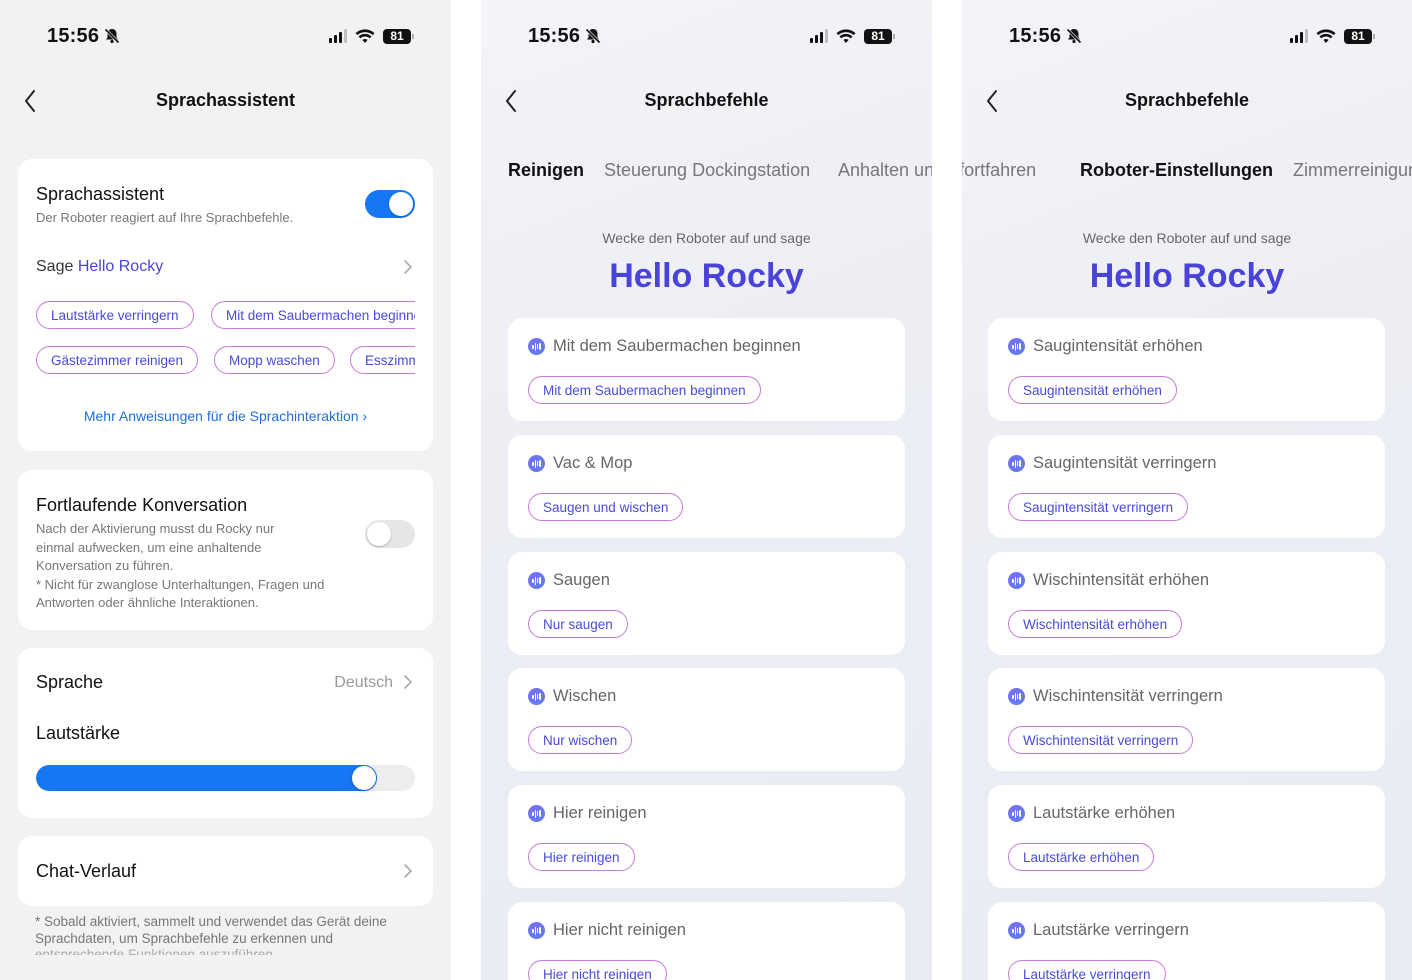 The image size is (1412, 980). What do you see at coordinates (1121, 580) in the screenshot?
I see `command-title: Wischintensität erhöhen` at bounding box center [1121, 580].